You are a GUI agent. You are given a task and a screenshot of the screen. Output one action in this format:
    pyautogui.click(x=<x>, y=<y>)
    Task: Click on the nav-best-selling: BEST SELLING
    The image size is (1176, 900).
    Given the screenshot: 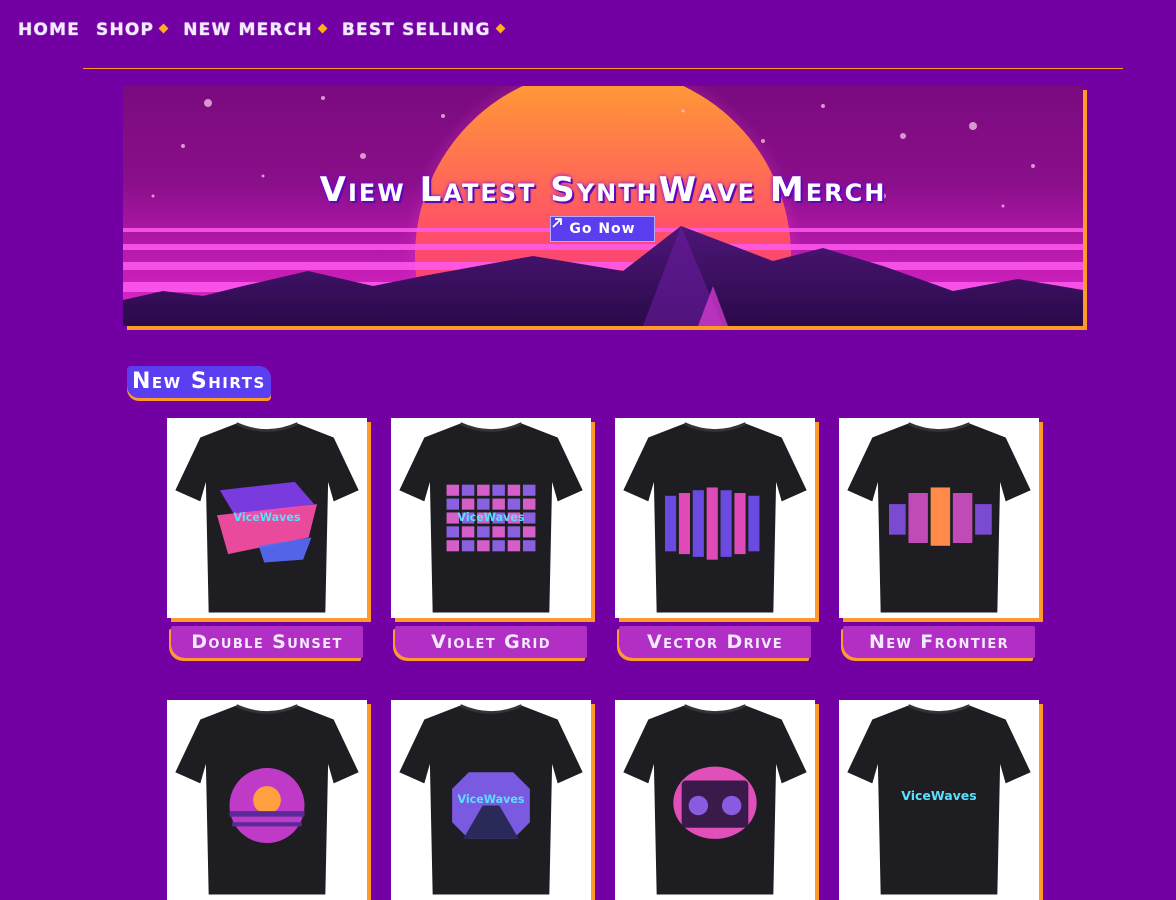 What is the action you would take?
    pyautogui.click(x=423, y=30)
    